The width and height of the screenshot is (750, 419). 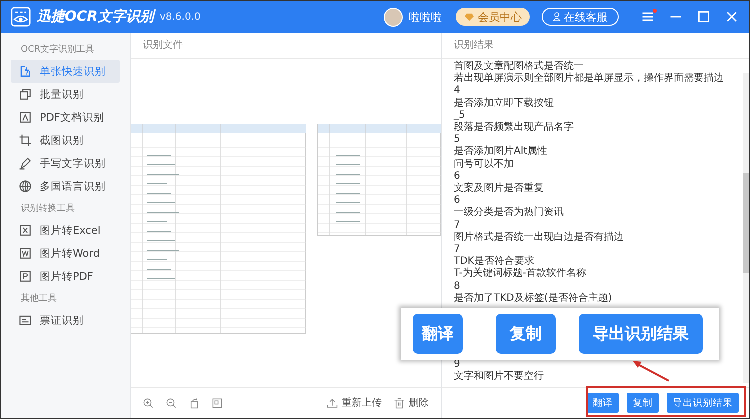 I want to click on result-text-line: 8, so click(x=457, y=286).